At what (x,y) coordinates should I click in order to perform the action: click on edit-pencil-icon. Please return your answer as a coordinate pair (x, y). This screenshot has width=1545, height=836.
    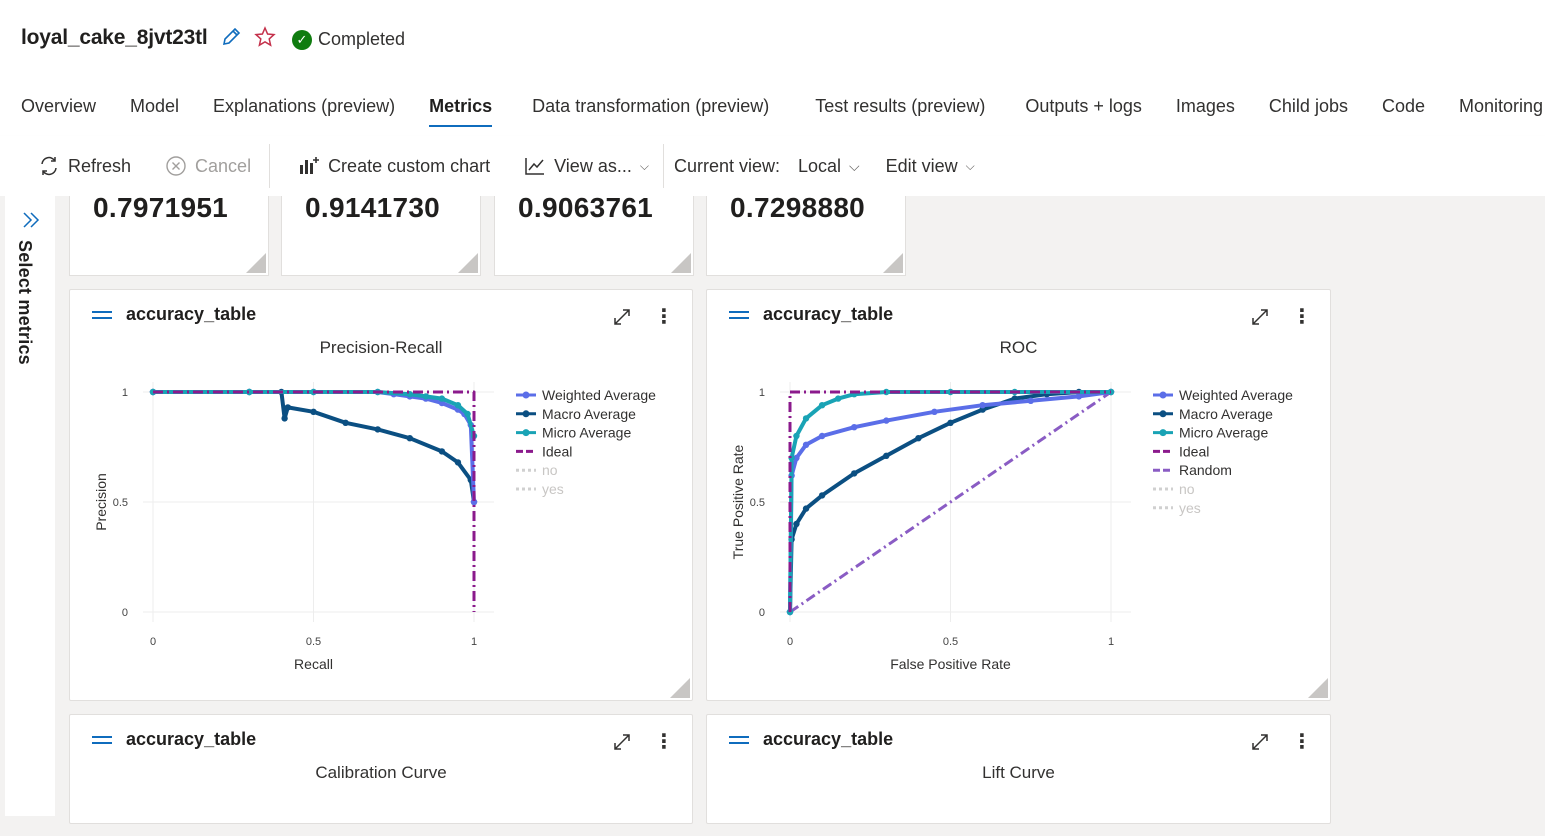
    Looking at the image, I should click on (231, 39).